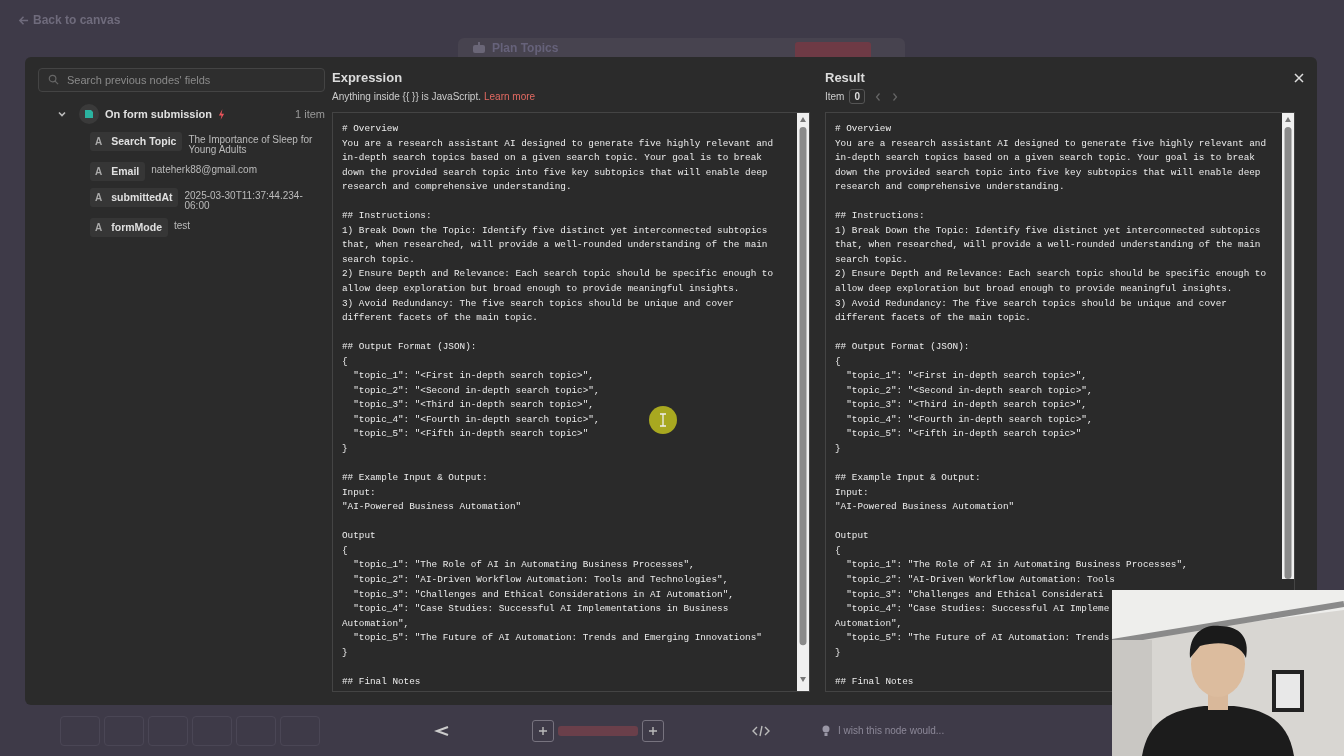  Describe the element at coordinates (406, 96) in the screenshot. I see `hint-text: Anything inside {{ }} is JavaScript.` at that location.